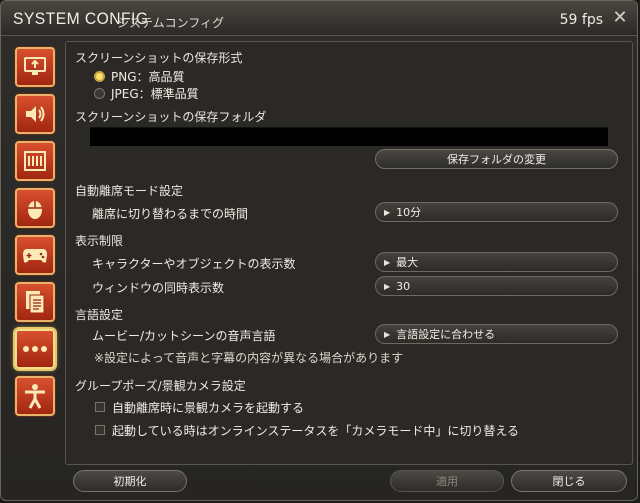 This screenshot has height=503, width=640. Describe the element at coordinates (160, 386) in the screenshot. I see `group-pose-section-label: グループポーズ/景観カメラ設定` at that location.